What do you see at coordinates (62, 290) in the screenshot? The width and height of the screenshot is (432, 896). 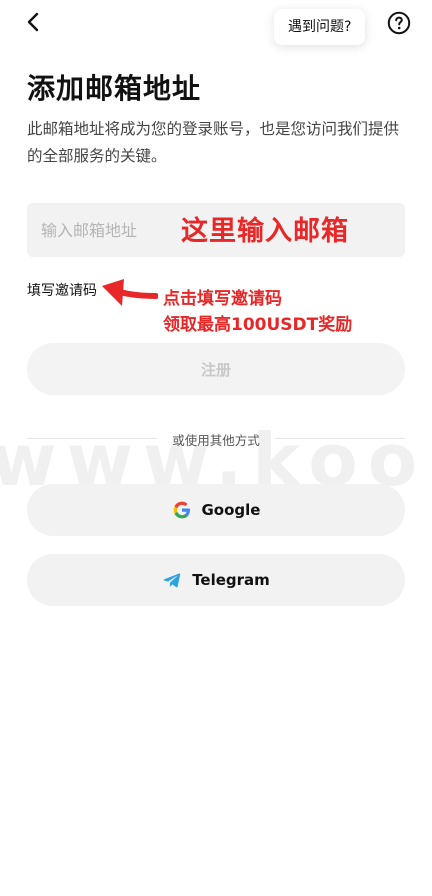 I see `referral-code-link: 填写邀请码` at bounding box center [62, 290].